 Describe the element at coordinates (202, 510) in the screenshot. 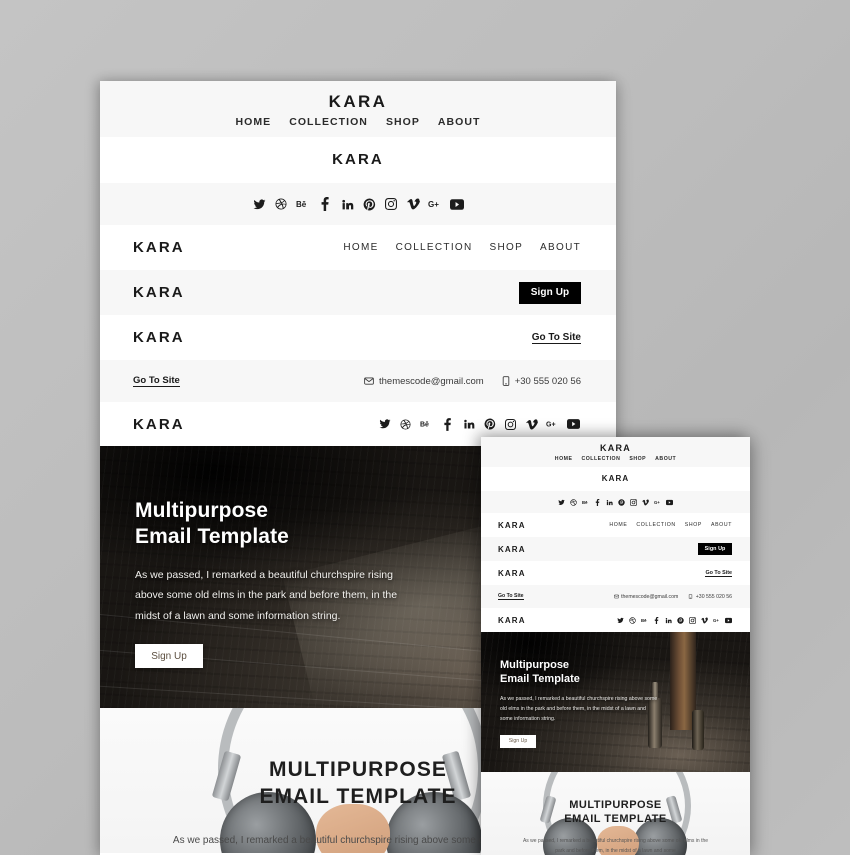

I see `hero-title-line-1: Multipurpose` at that location.